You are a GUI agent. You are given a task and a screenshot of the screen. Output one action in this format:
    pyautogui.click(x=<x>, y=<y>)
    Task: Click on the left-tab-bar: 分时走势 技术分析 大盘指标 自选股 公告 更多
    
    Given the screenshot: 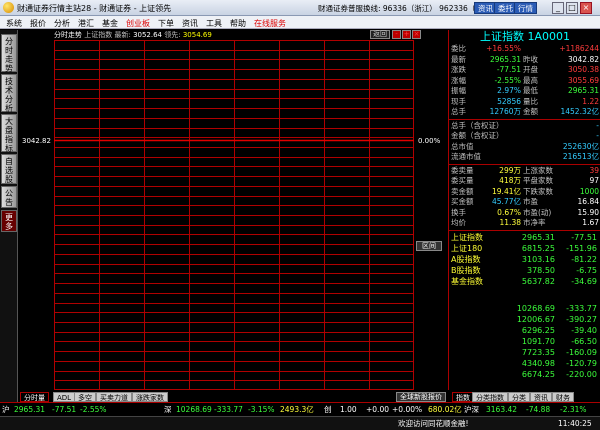 What is the action you would take?
    pyautogui.click(x=9, y=220)
    